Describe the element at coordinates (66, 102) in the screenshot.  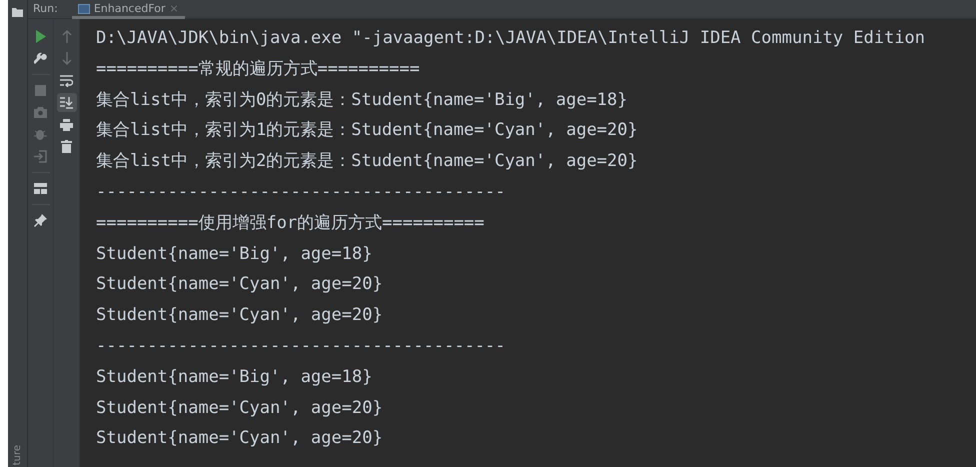
I see `scroll-to-end-icon` at that location.